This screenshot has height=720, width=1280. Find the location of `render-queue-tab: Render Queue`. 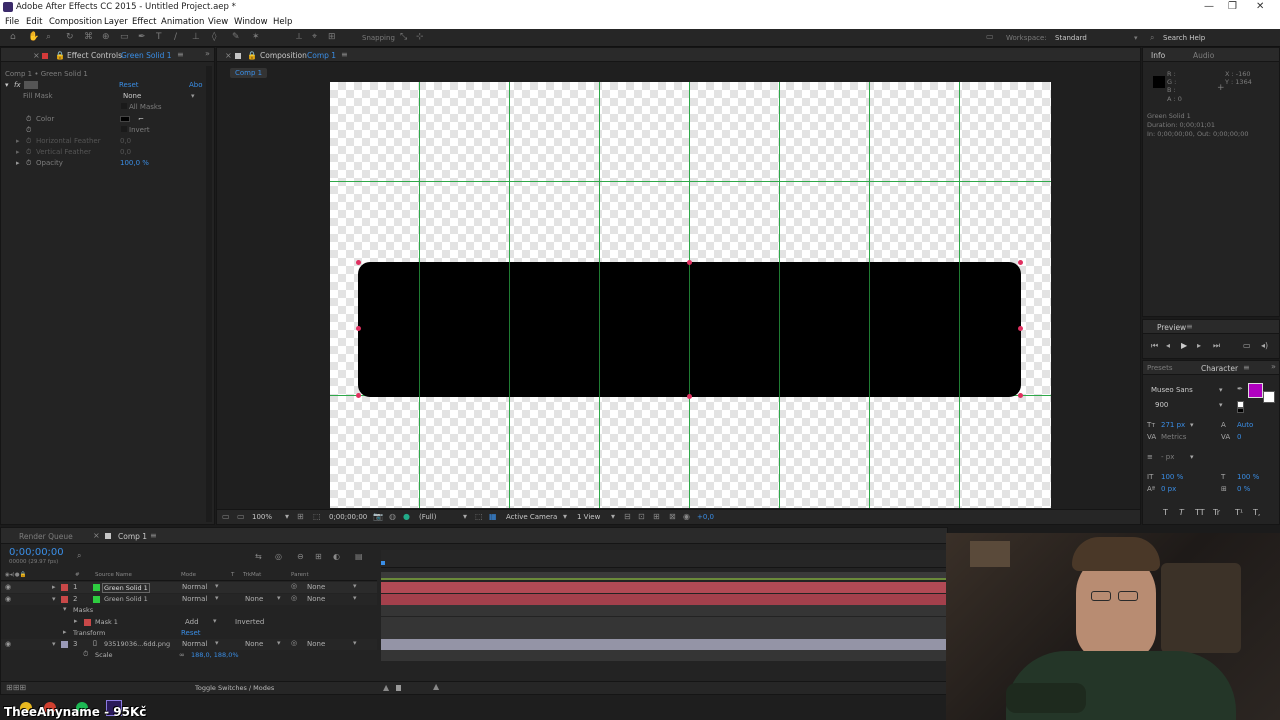

render-queue-tab: Render Queue is located at coordinates (46, 536).